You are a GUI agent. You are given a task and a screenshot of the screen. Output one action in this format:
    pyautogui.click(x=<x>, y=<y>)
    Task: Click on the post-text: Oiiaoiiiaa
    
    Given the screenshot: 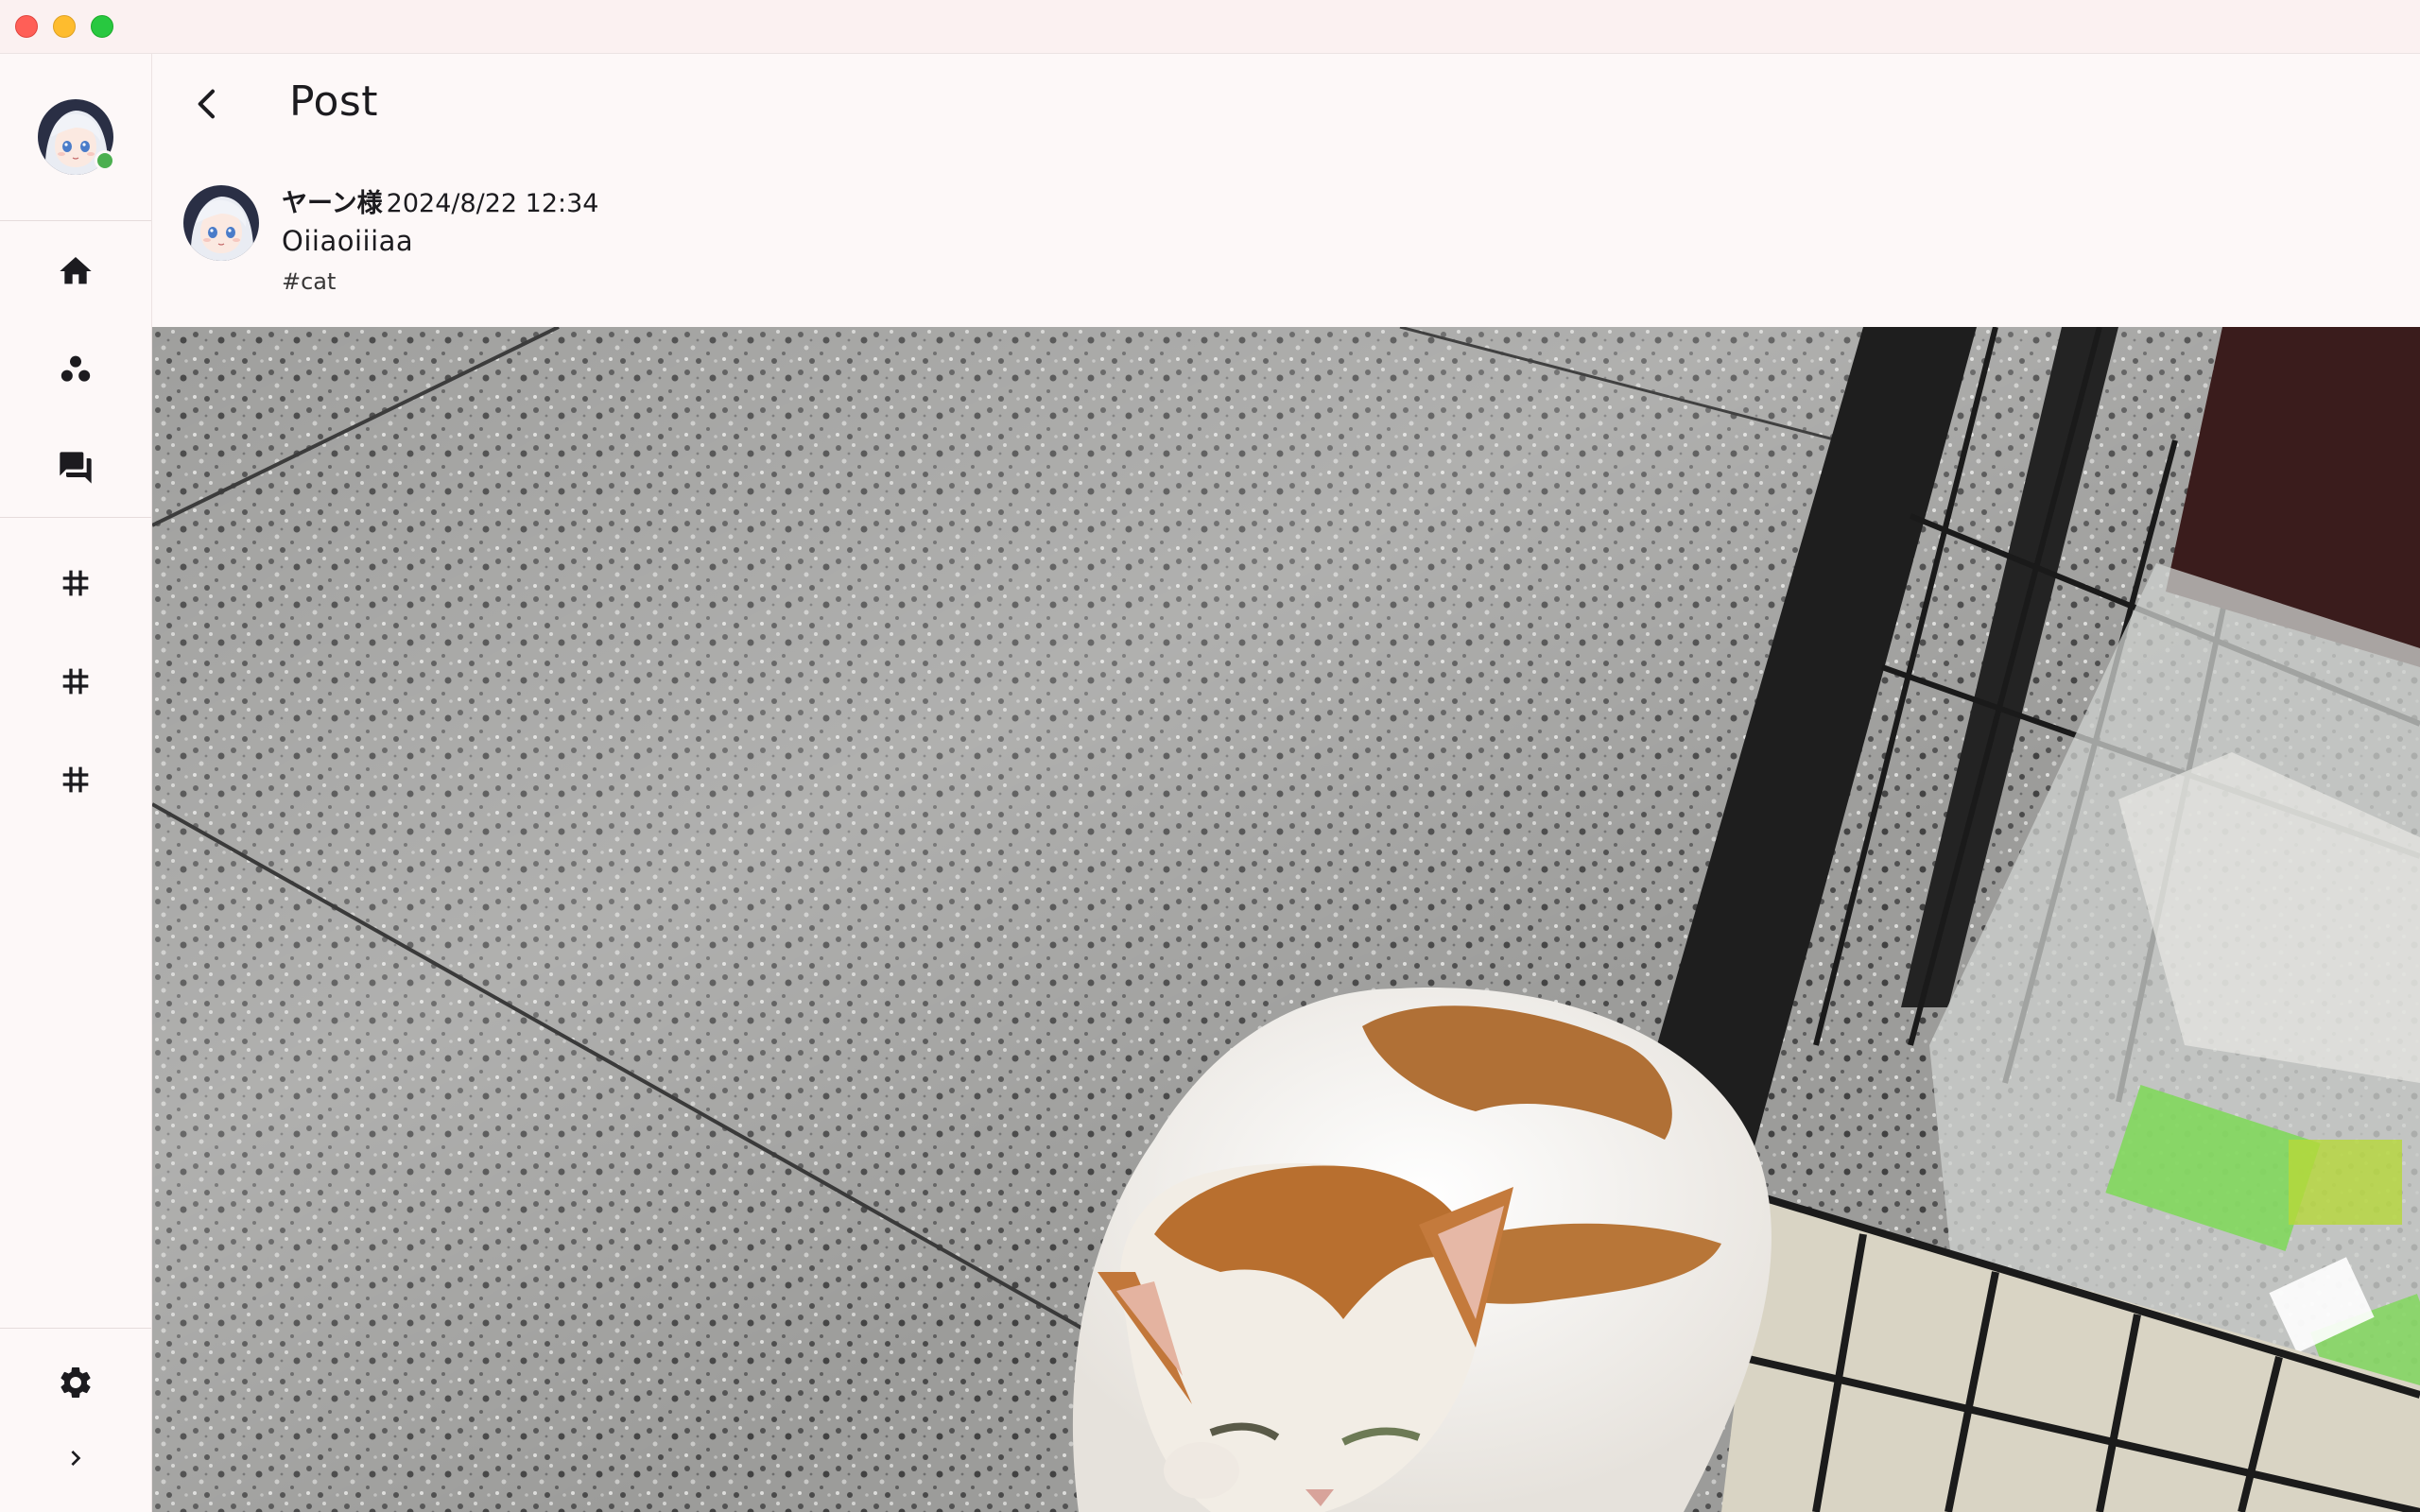 What is the action you would take?
    pyautogui.click(x=348, y=241)
    